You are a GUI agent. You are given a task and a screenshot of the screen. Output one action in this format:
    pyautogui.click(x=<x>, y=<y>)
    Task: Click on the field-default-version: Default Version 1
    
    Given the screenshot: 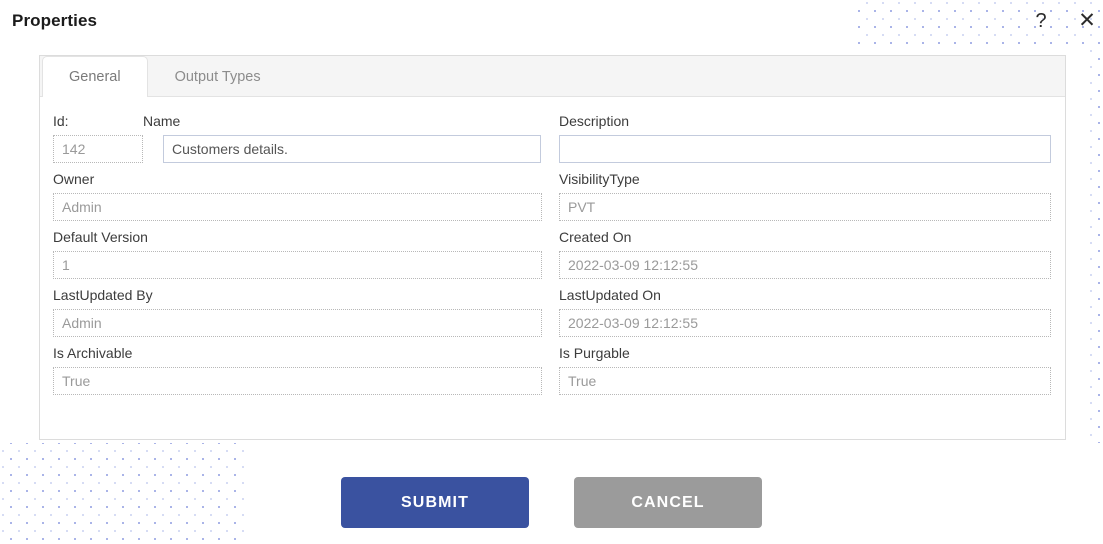 What is the action you would take?
    pyautogui.click(x=297, y=254)
    